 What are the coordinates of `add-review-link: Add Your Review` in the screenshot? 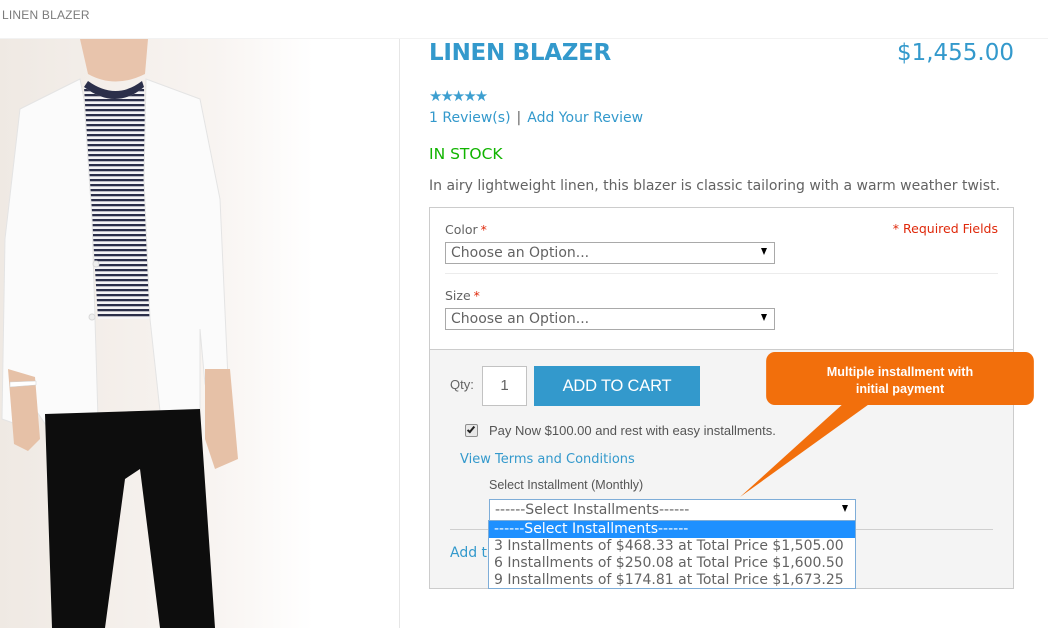 It's located at (585, 118).